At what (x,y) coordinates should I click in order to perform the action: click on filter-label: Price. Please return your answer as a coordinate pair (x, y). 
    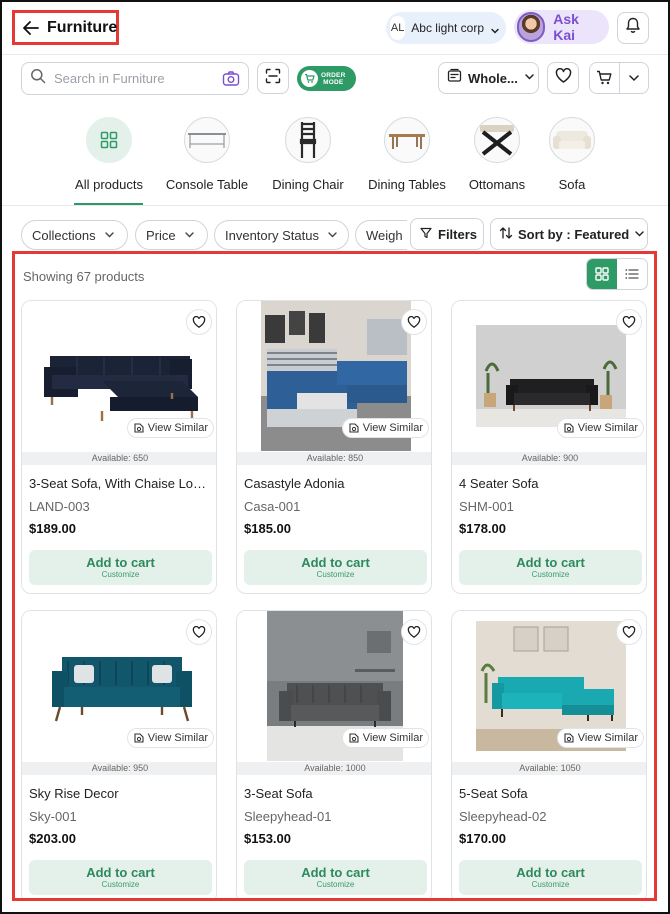
    Looking at the image, I should click on (161, 235).